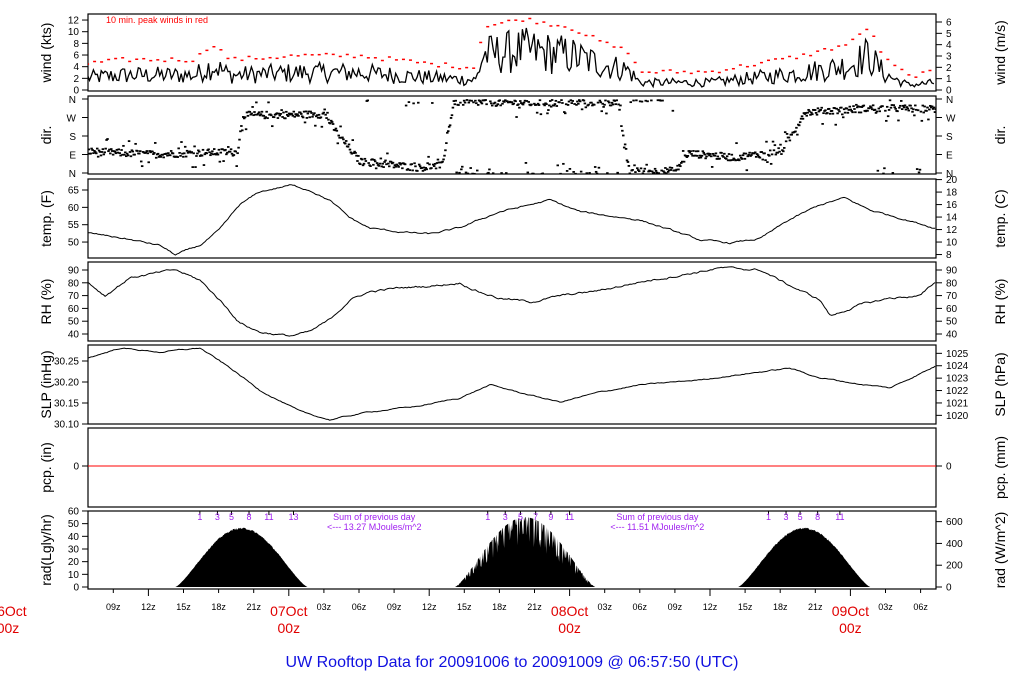  What do you see at coordinates (72, 100) in the screenshot?
I see `dir-tick-label-left: N` at bounding box center [72, 100].